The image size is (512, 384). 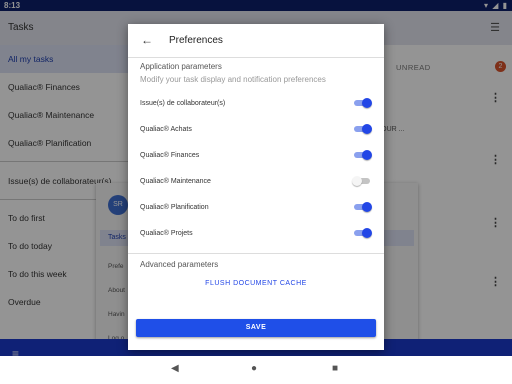 What do you see at coordinates (175, 368) in the screenshot?
I see `back-nav-icon: ◀` at bounding box center [175, 368].